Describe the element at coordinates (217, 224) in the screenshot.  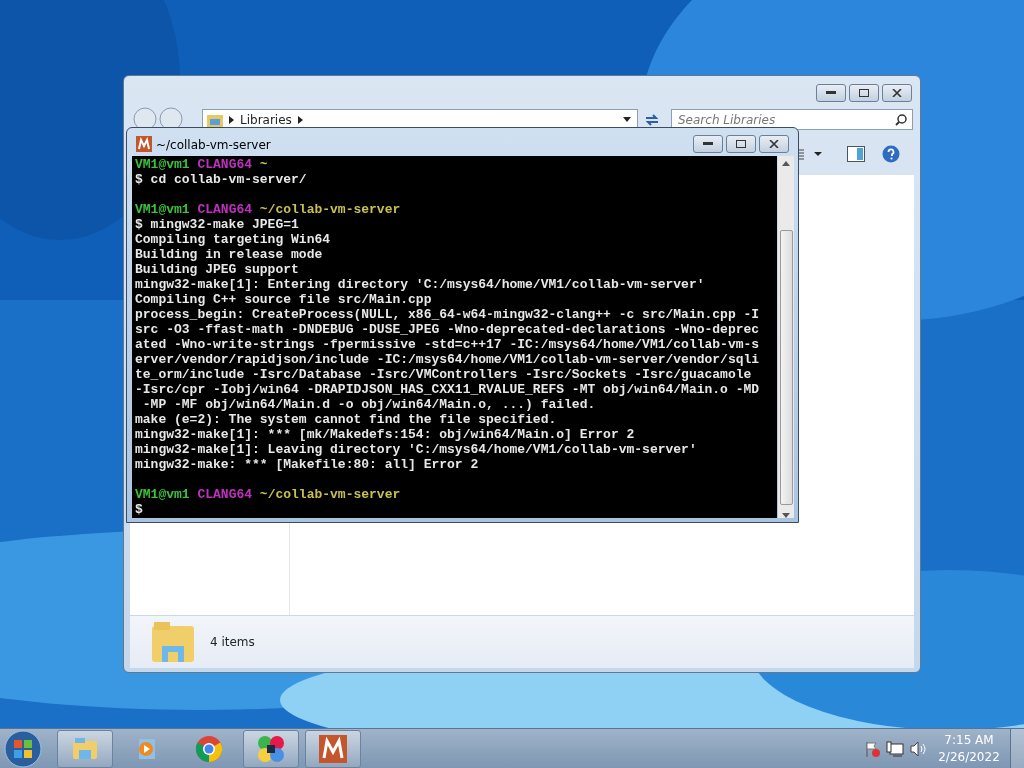
I see `terminal-line: $ mingw32-make JPEG=1` at that location.